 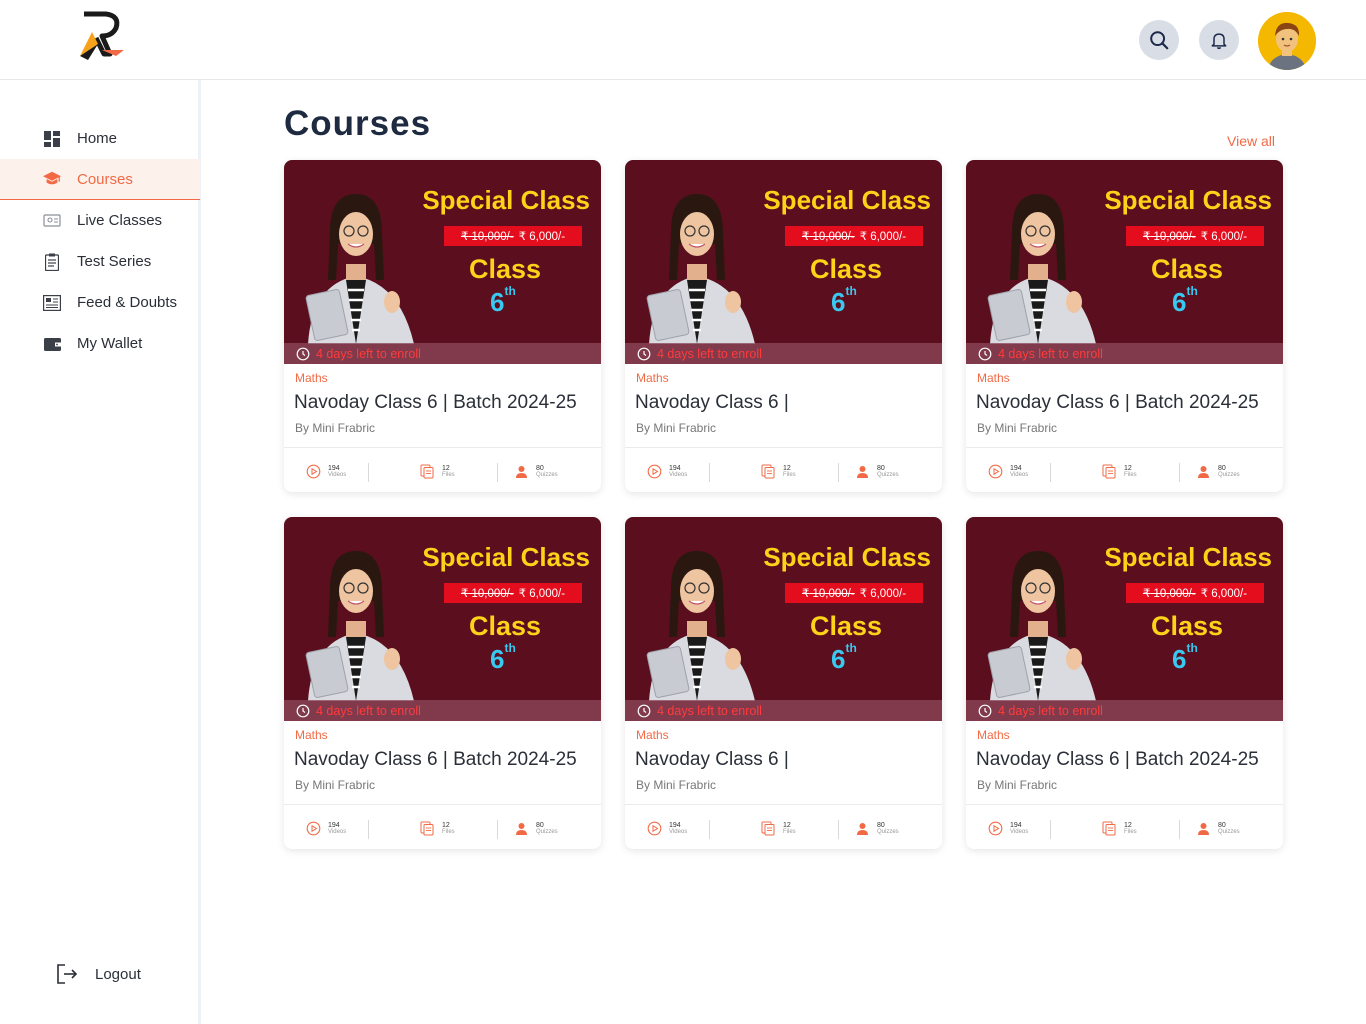 What do you see at coordinates (105, 179) in the screenshot?
I see `sidebar-item-label: Courses` at bounding box center [105, 179].